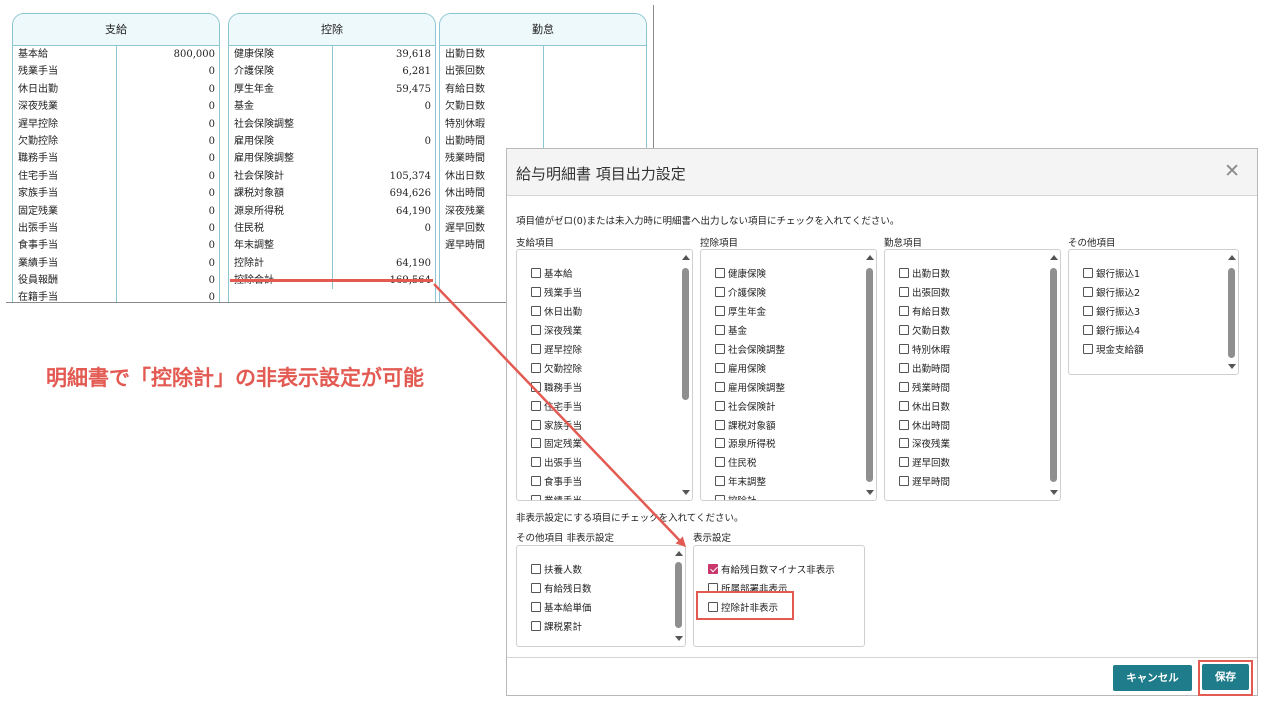  I want to click on checkbox-item: 銀行振込2, so click(1113, 292).